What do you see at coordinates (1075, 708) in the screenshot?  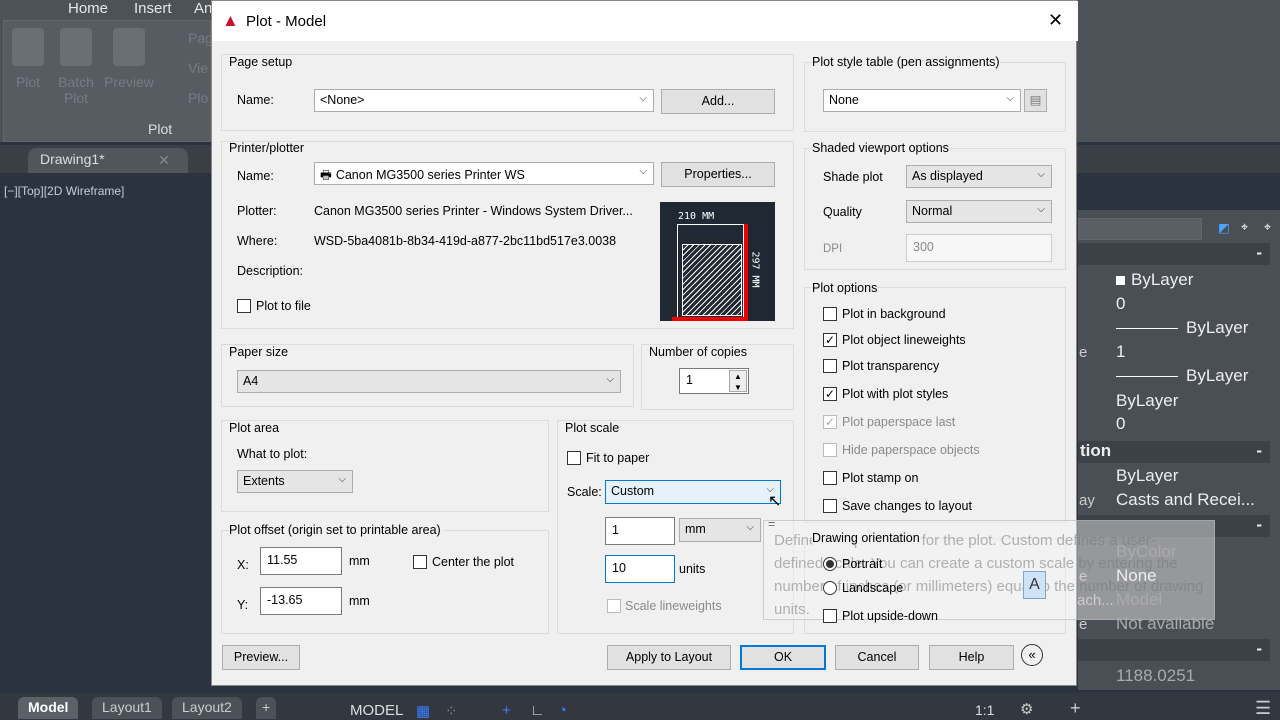 I see `plus-icon: +` at bounding box center [1075, 708].